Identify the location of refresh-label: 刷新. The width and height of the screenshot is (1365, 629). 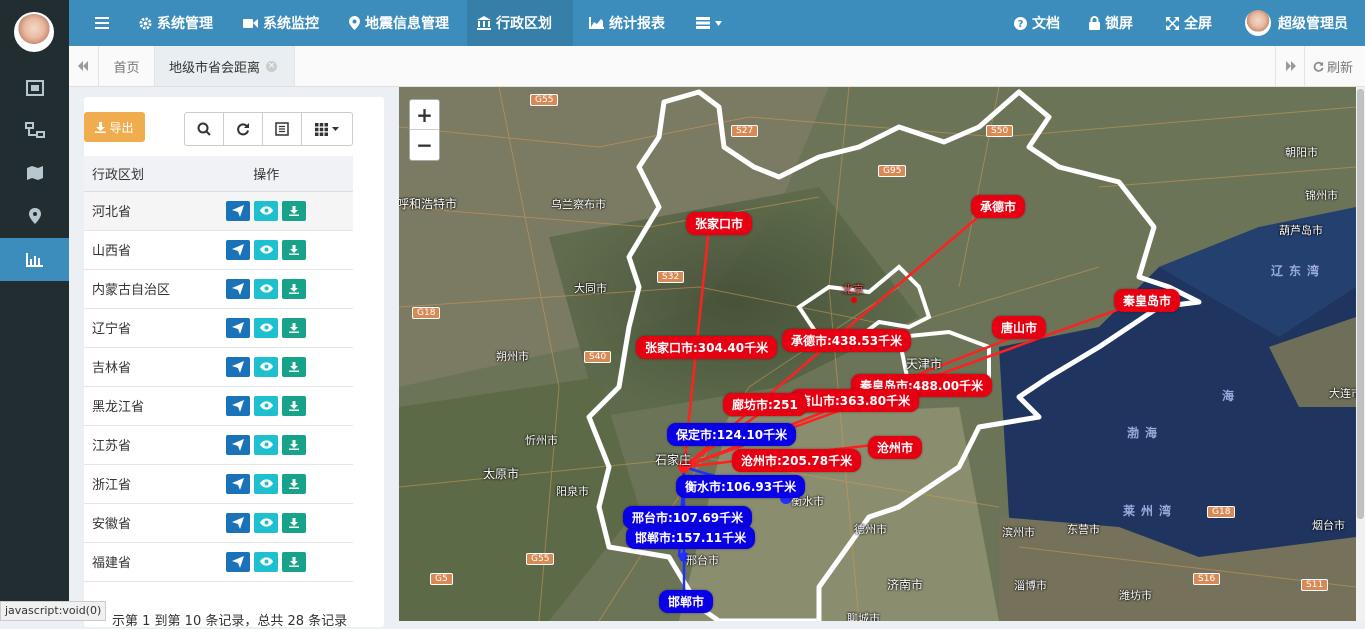
(1340, 68).